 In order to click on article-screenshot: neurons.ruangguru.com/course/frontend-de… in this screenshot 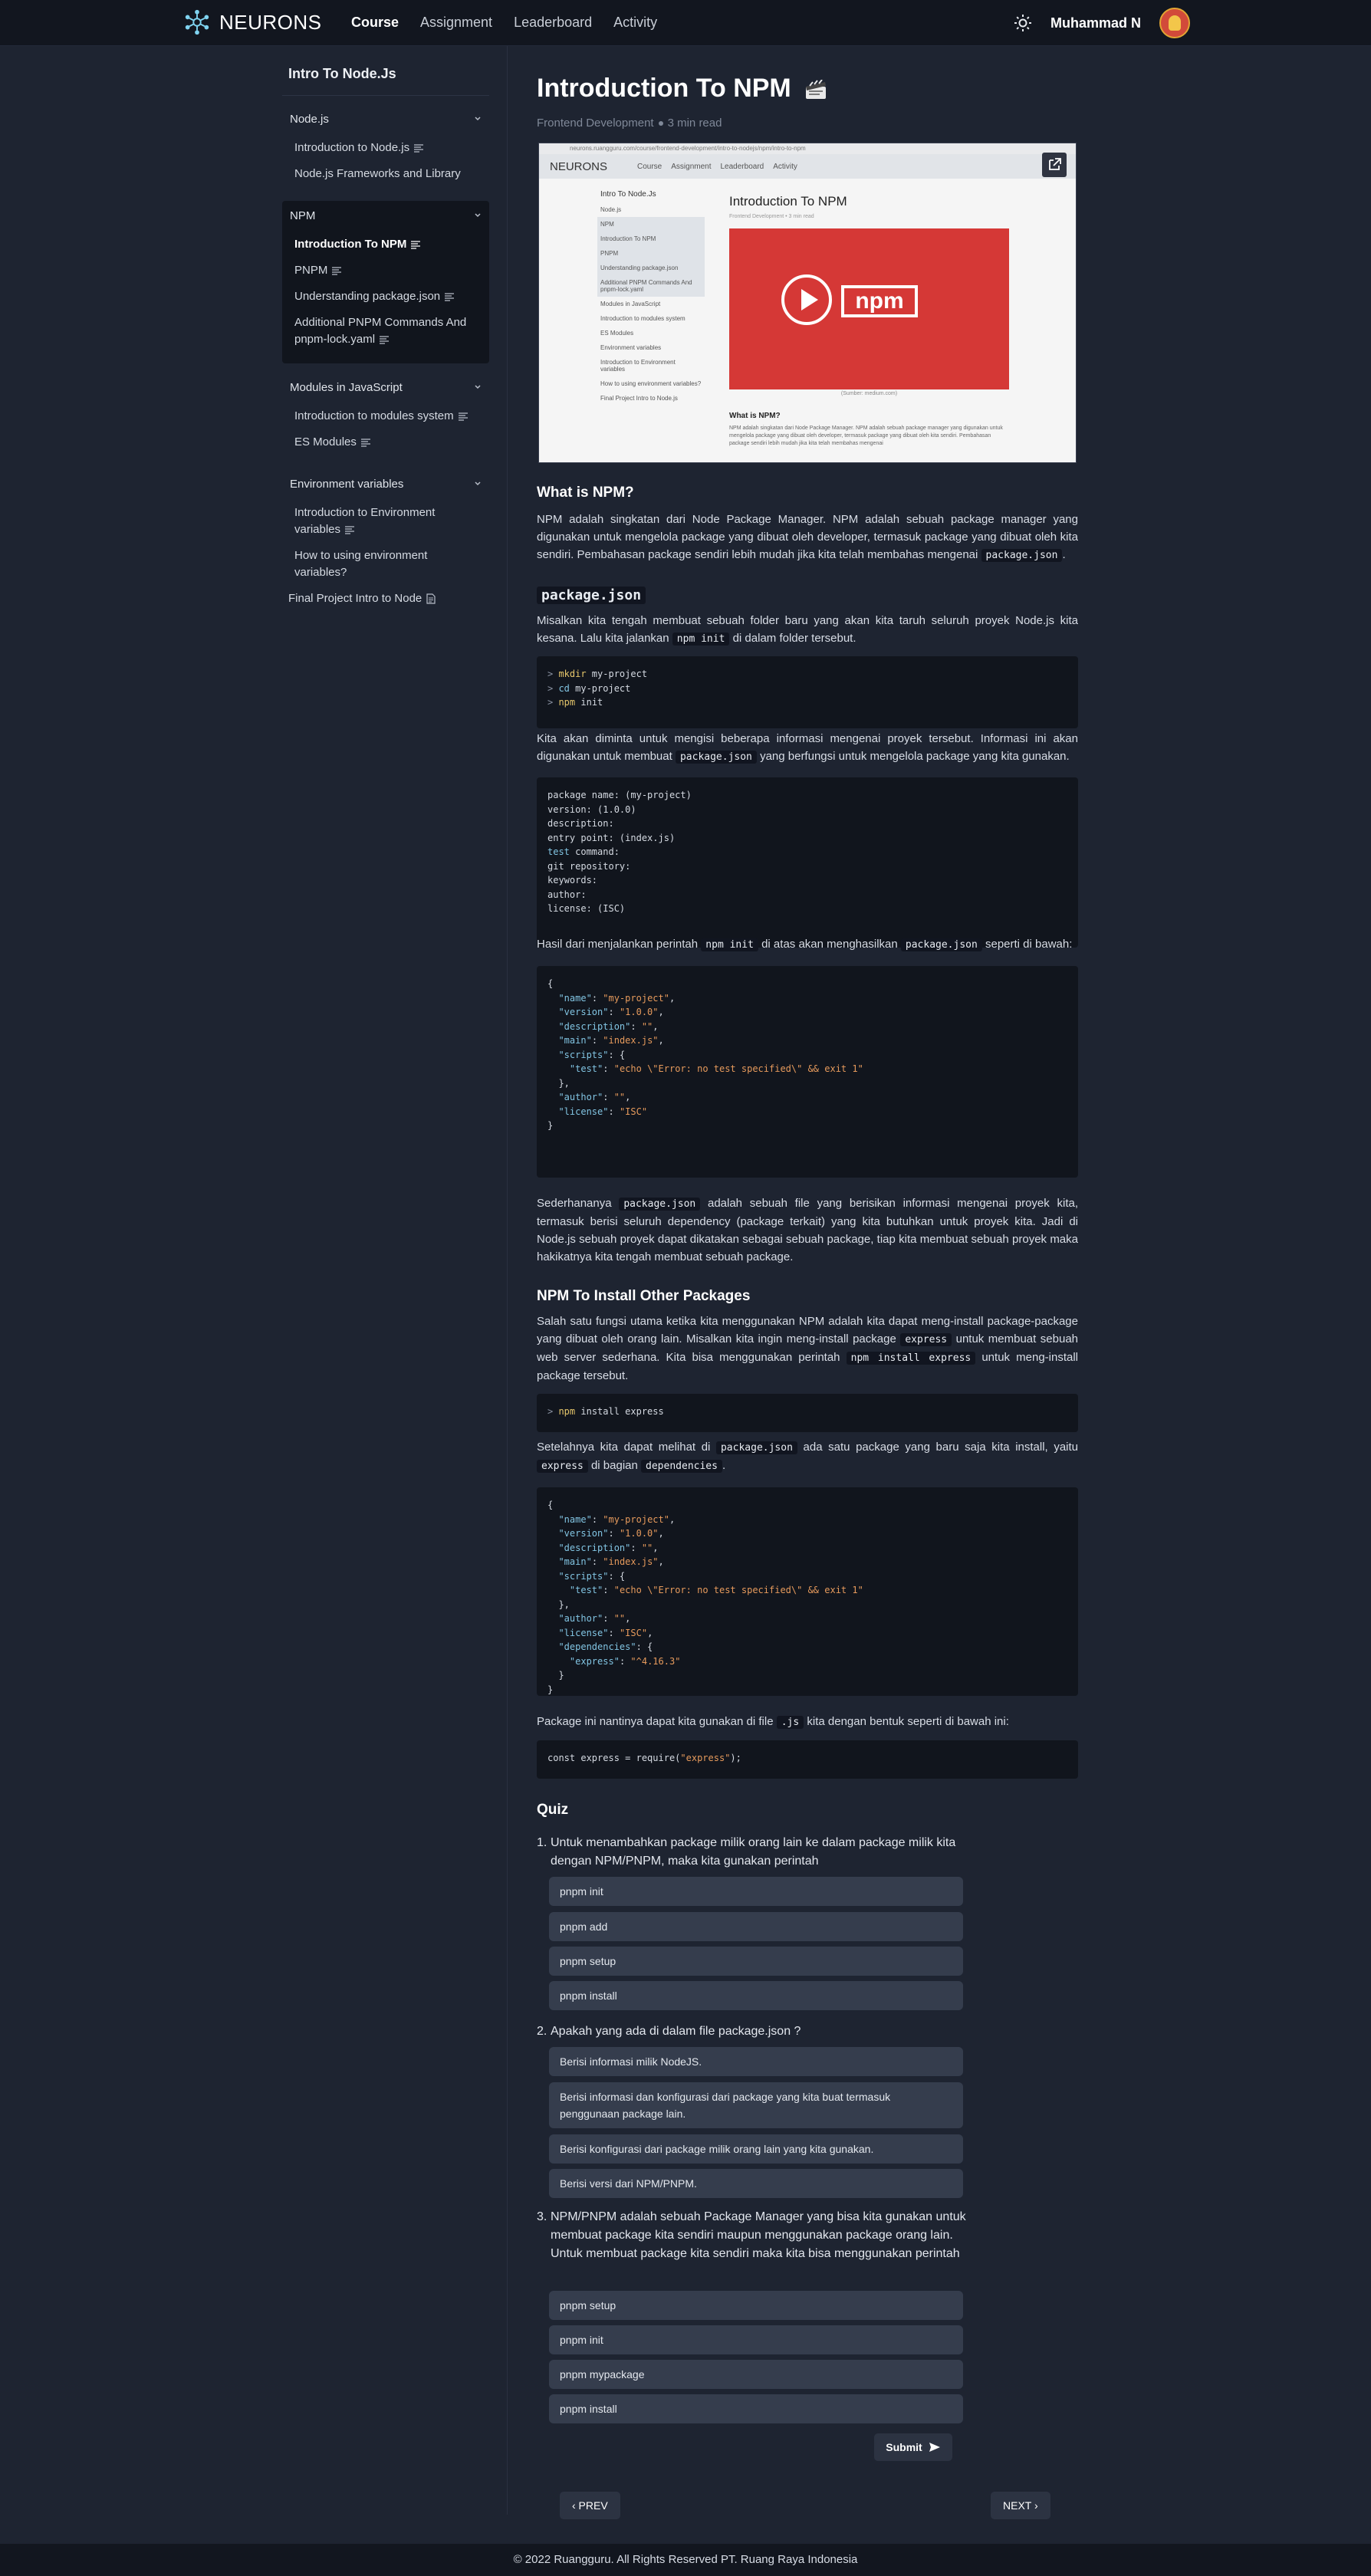, I will do `click(808, 303)`.